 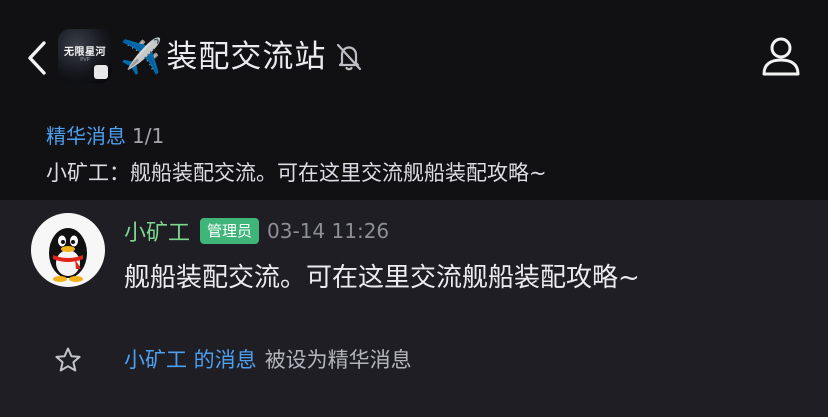 What do you see at coordinates (328, 231) in the screenshot?
I see `message-time: 03-14 11:26` at bounding box center [328, 231].